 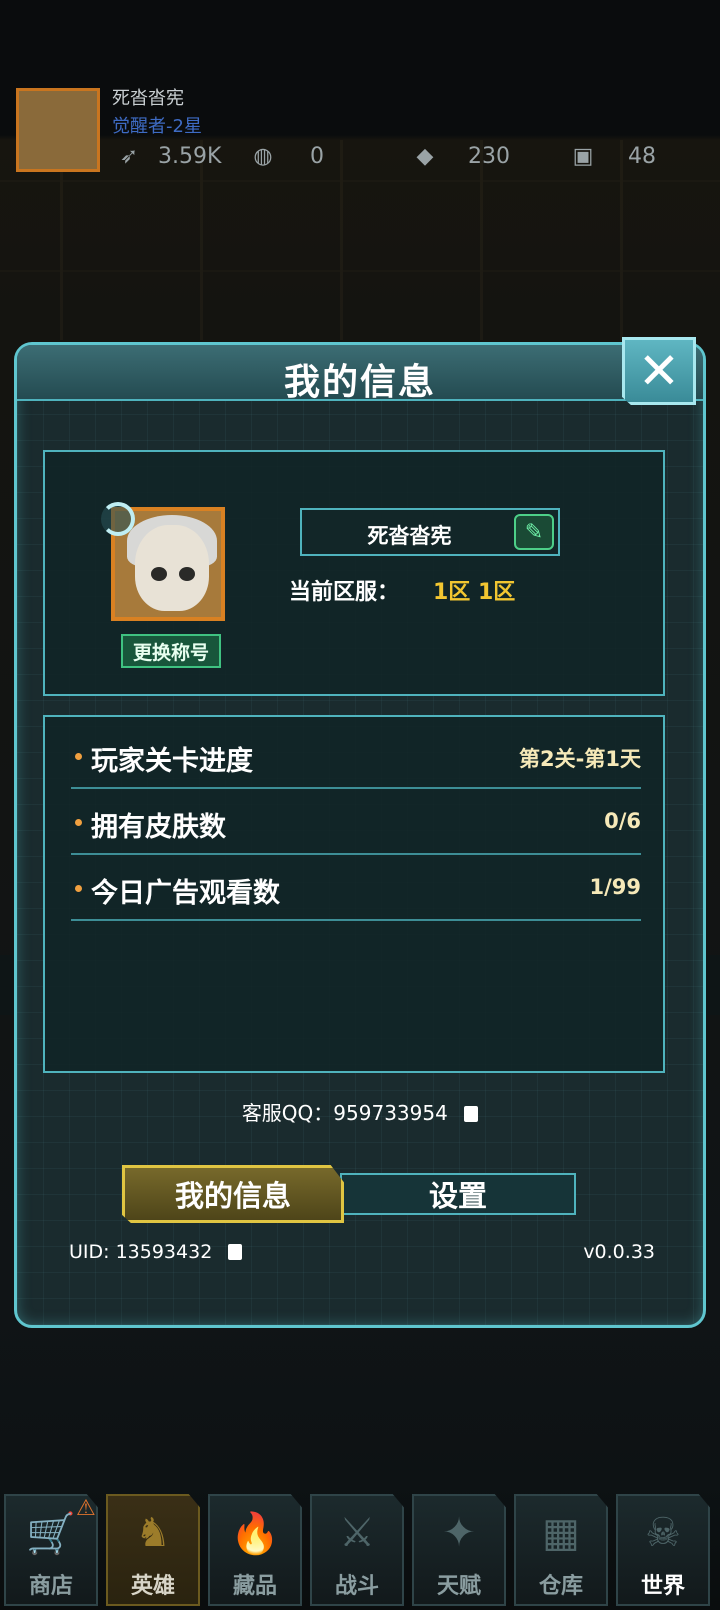 I want to click on edit-name-icon: ✎, so click(x=534, y=532).